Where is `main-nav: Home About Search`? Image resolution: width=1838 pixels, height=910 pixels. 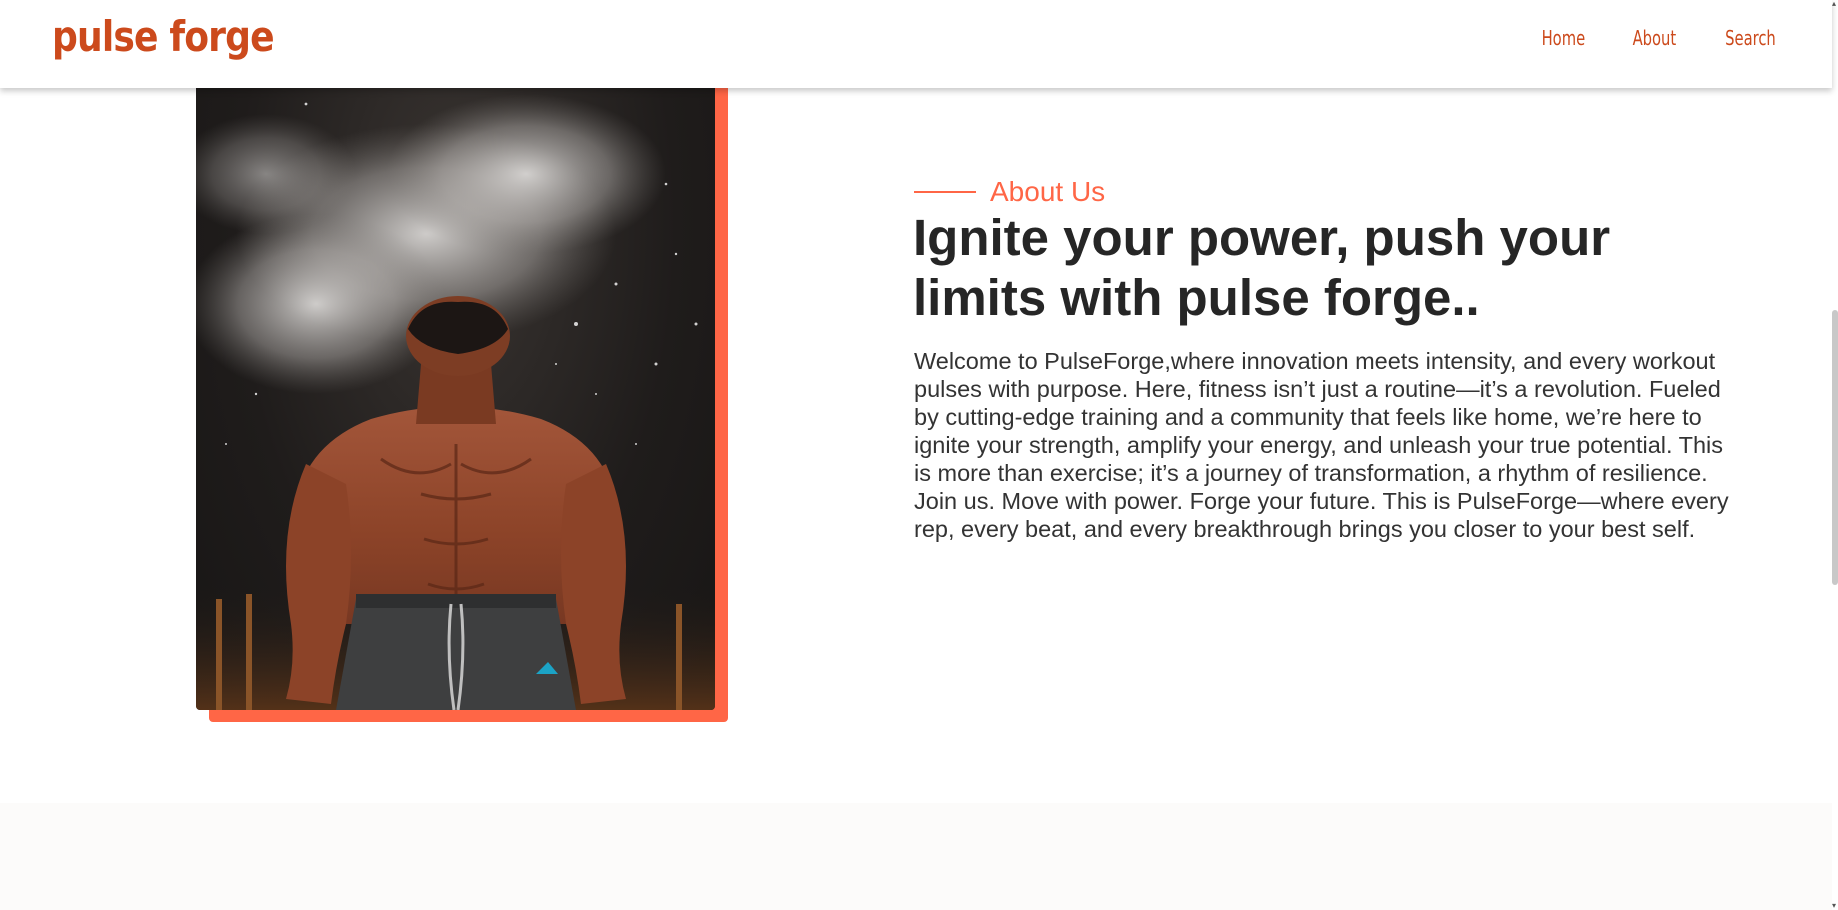
main-nav: Home About Search is located at coordinates (1635, 38).